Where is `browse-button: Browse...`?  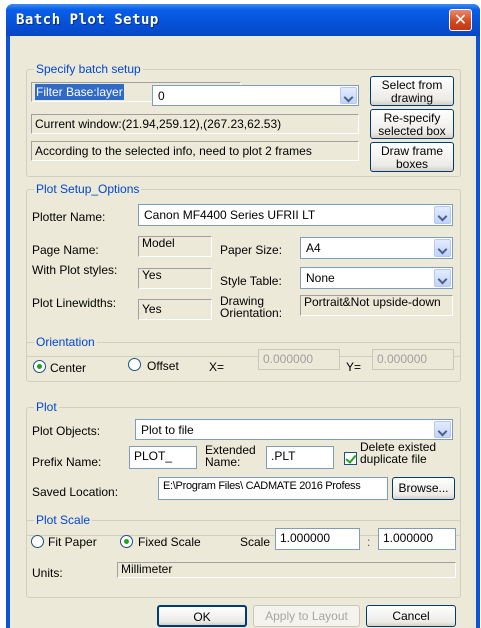 browse-button: Browse... is located at coordinates (423, 488).